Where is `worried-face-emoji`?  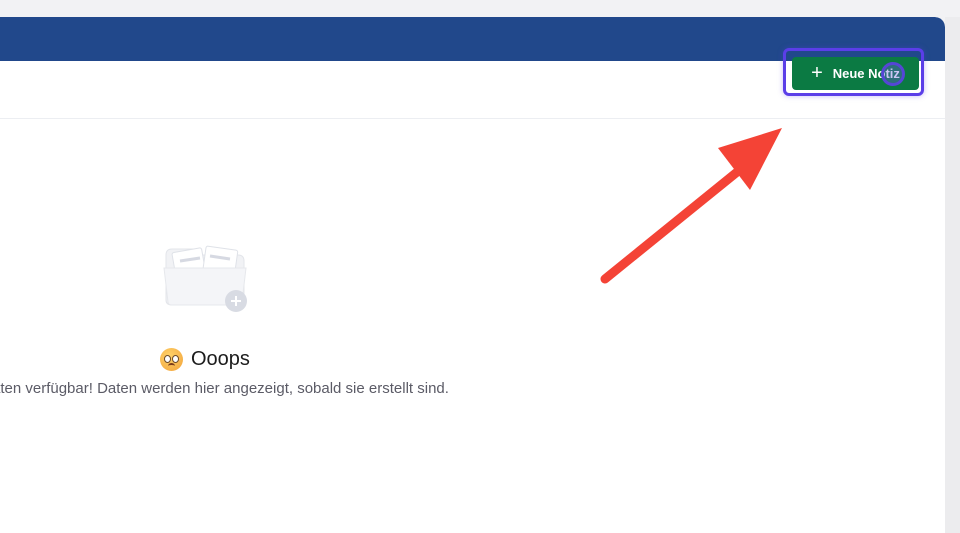 worried-face-emoji is located at coordinates (171, 359).